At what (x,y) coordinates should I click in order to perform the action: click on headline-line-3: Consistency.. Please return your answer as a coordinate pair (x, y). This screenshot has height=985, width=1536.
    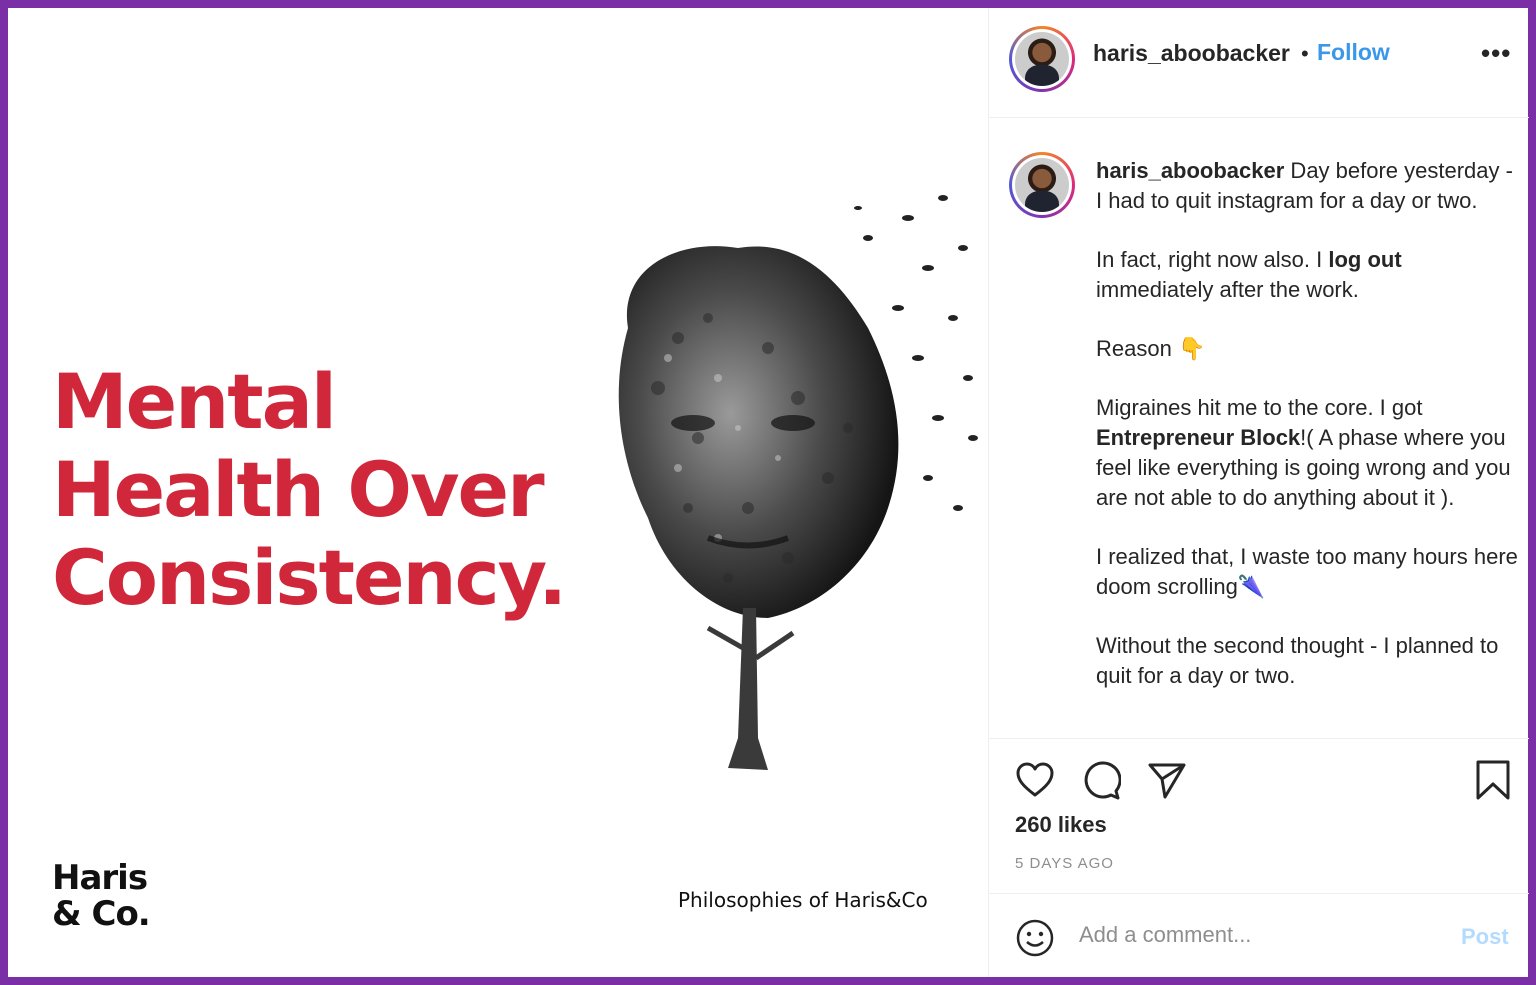
    Looking at the image, I should click on (309, 577).